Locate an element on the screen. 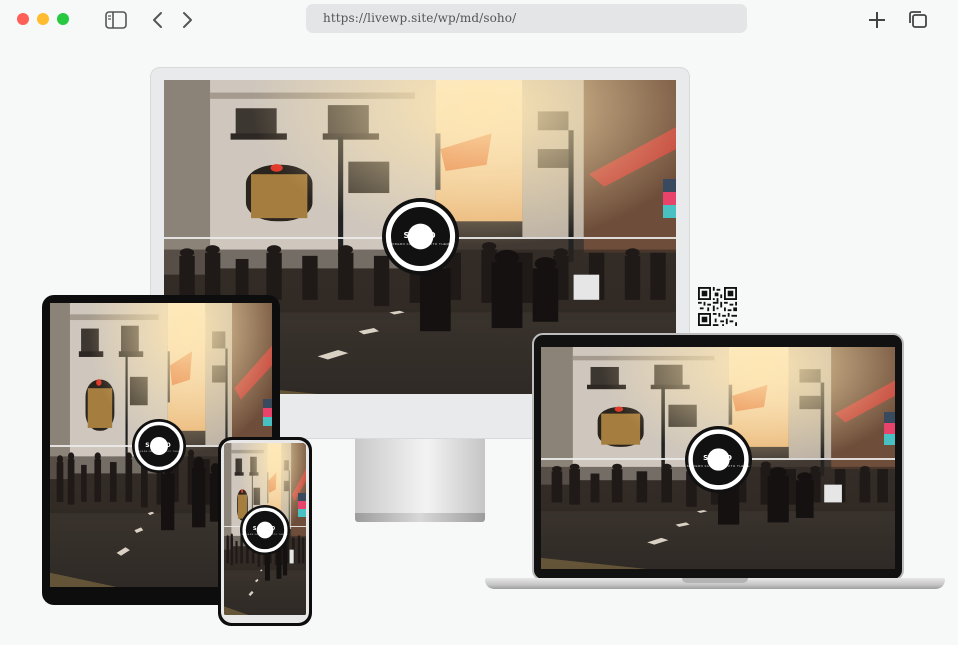 This screenshot has height=645, width=958. new-tab-plus-icon is located at coordinates (877, 20).